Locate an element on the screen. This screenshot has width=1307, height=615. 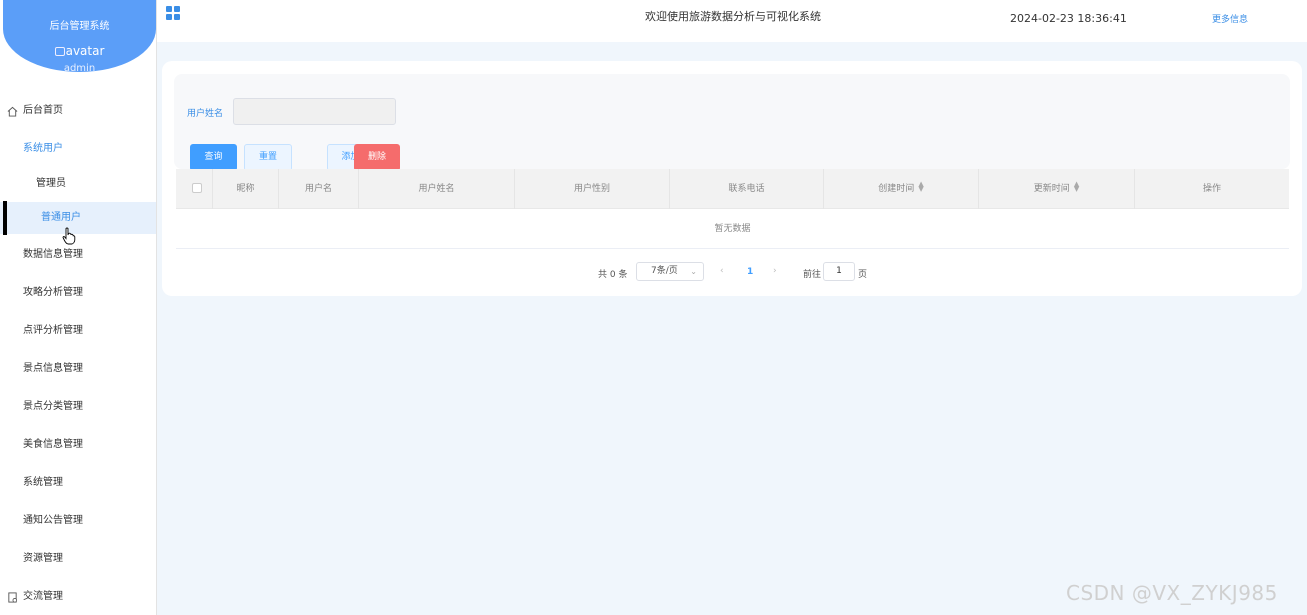
col-updated: 更新时间 ▲ ▼ is located at coordinates (1057, 189).